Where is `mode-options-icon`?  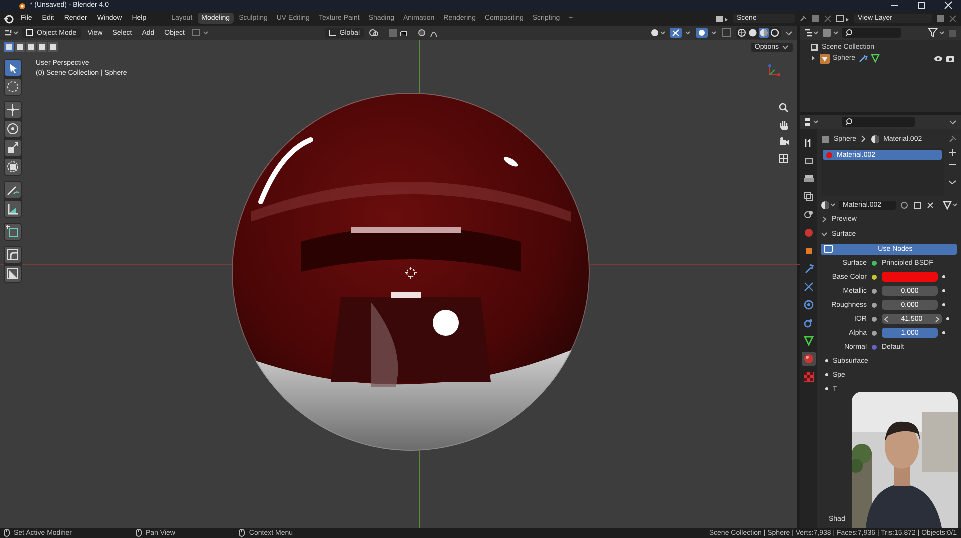 mode-options-icon is located at coordinates (201, 33).